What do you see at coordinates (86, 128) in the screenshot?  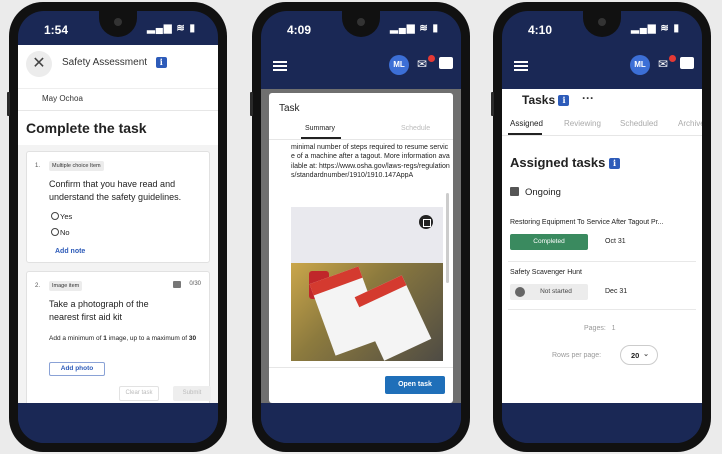 I see `page-title: Complete the task` at bounding box center [86, 128].